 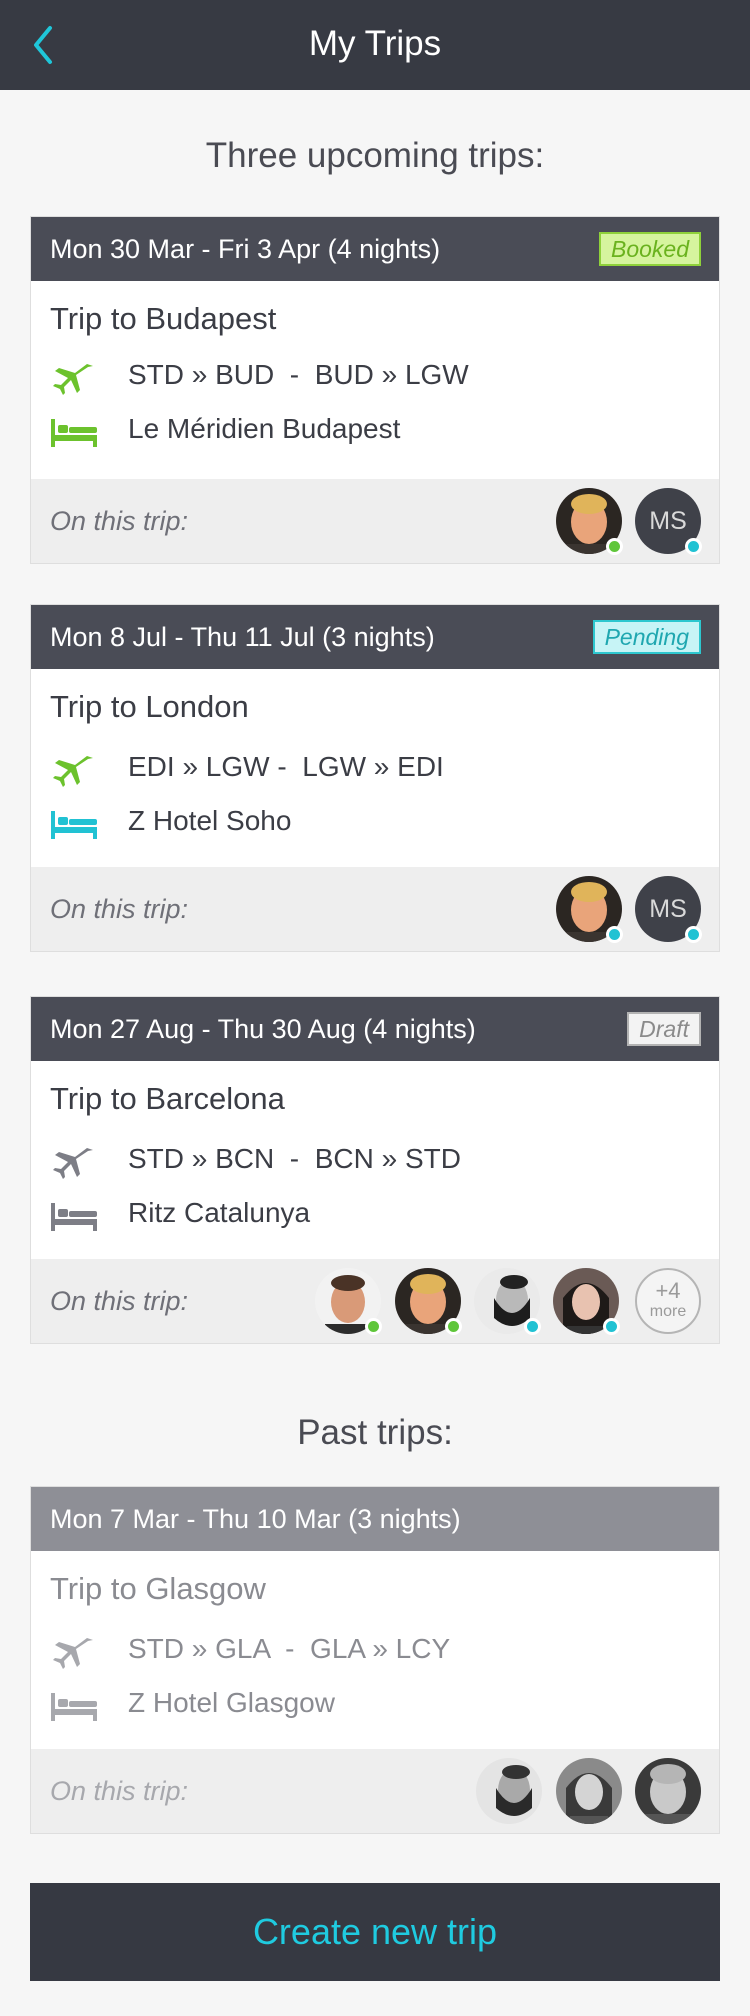 I want to click on trip-dates: Mon 27 Aug - Thu 30 Aug (4 nights), so click(x=263, y=1029).